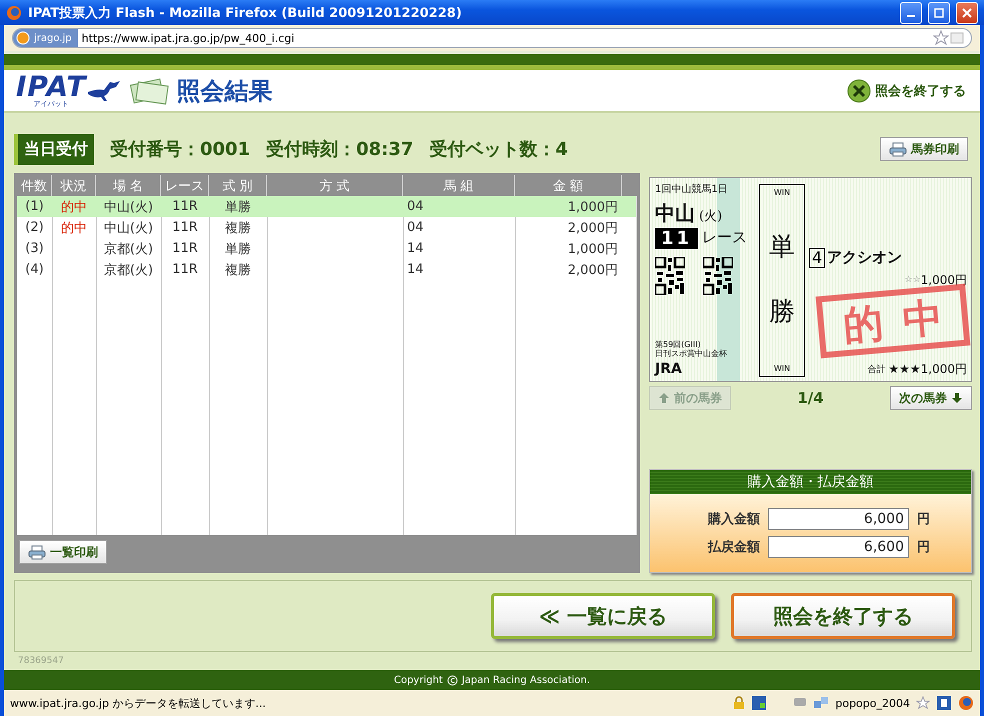 The image size is (984, 716). I want to click on table-row: (4) 京都(火) 11R 複勝 14 2,000円, so click(326, 269).